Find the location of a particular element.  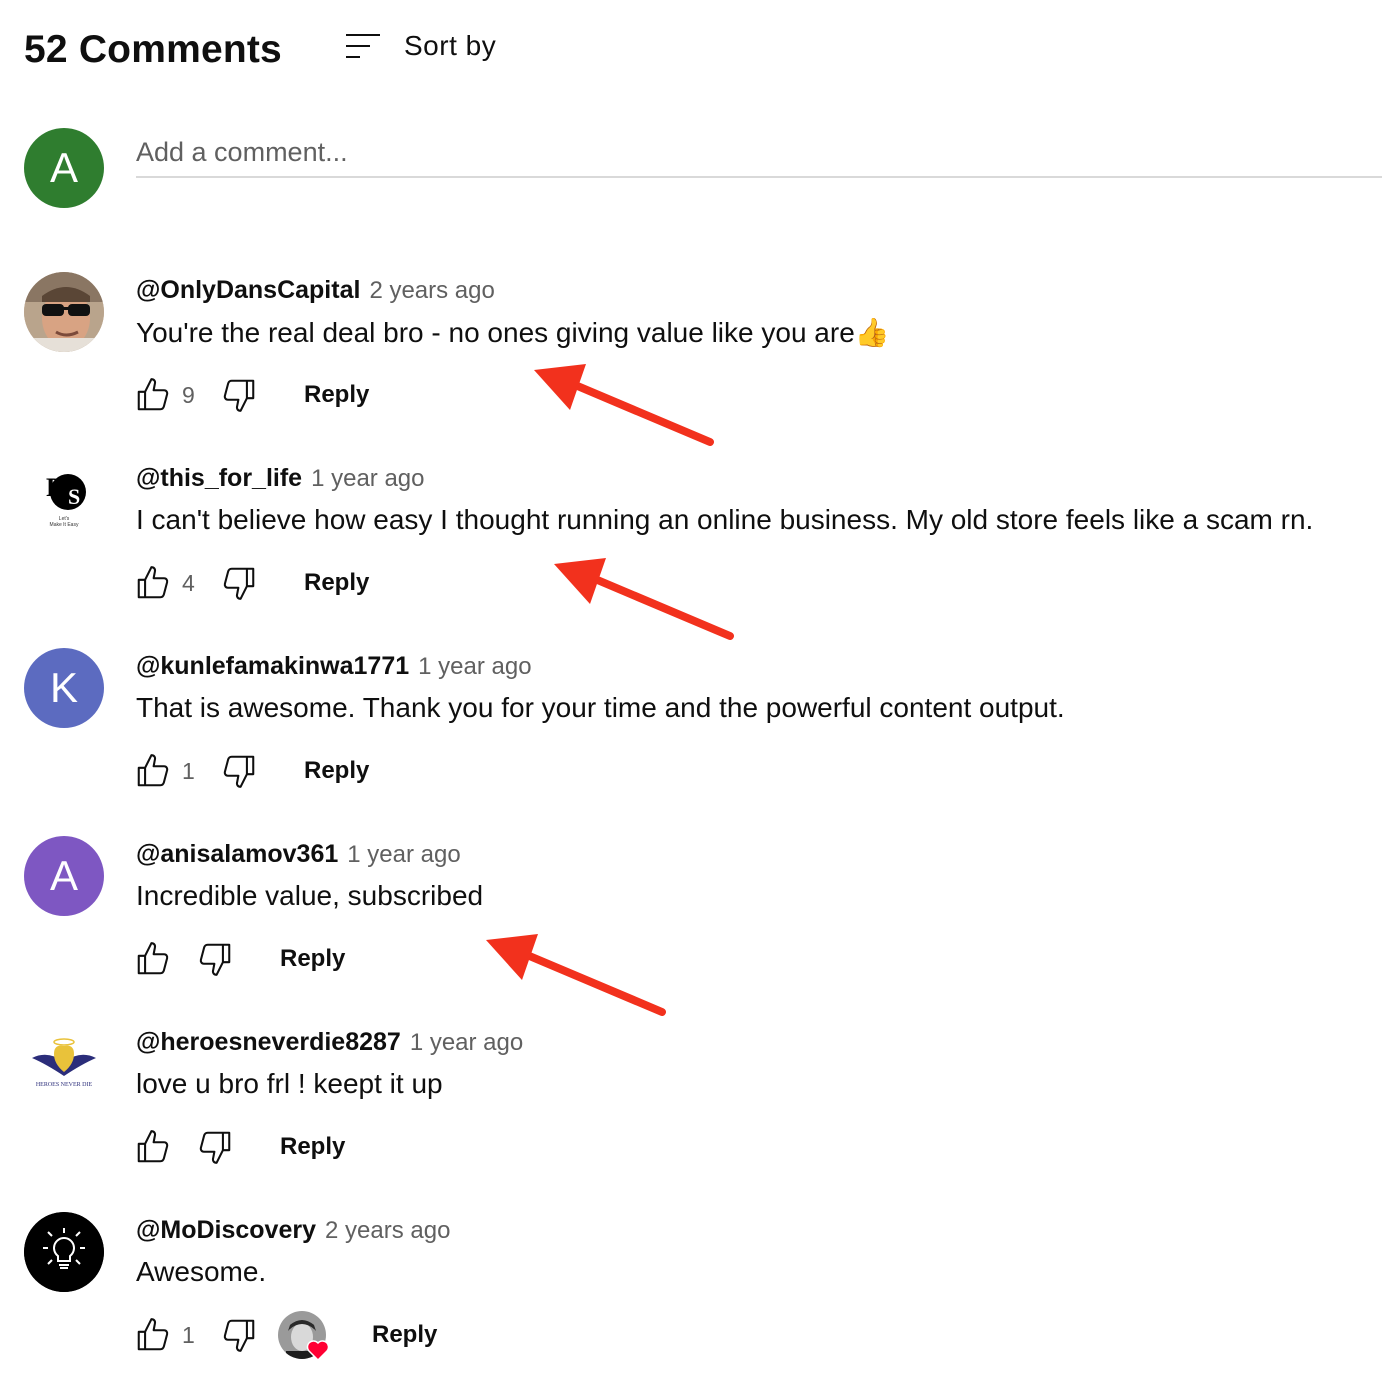

comments-header: 52 Comments is located at coordinates (153, 50).